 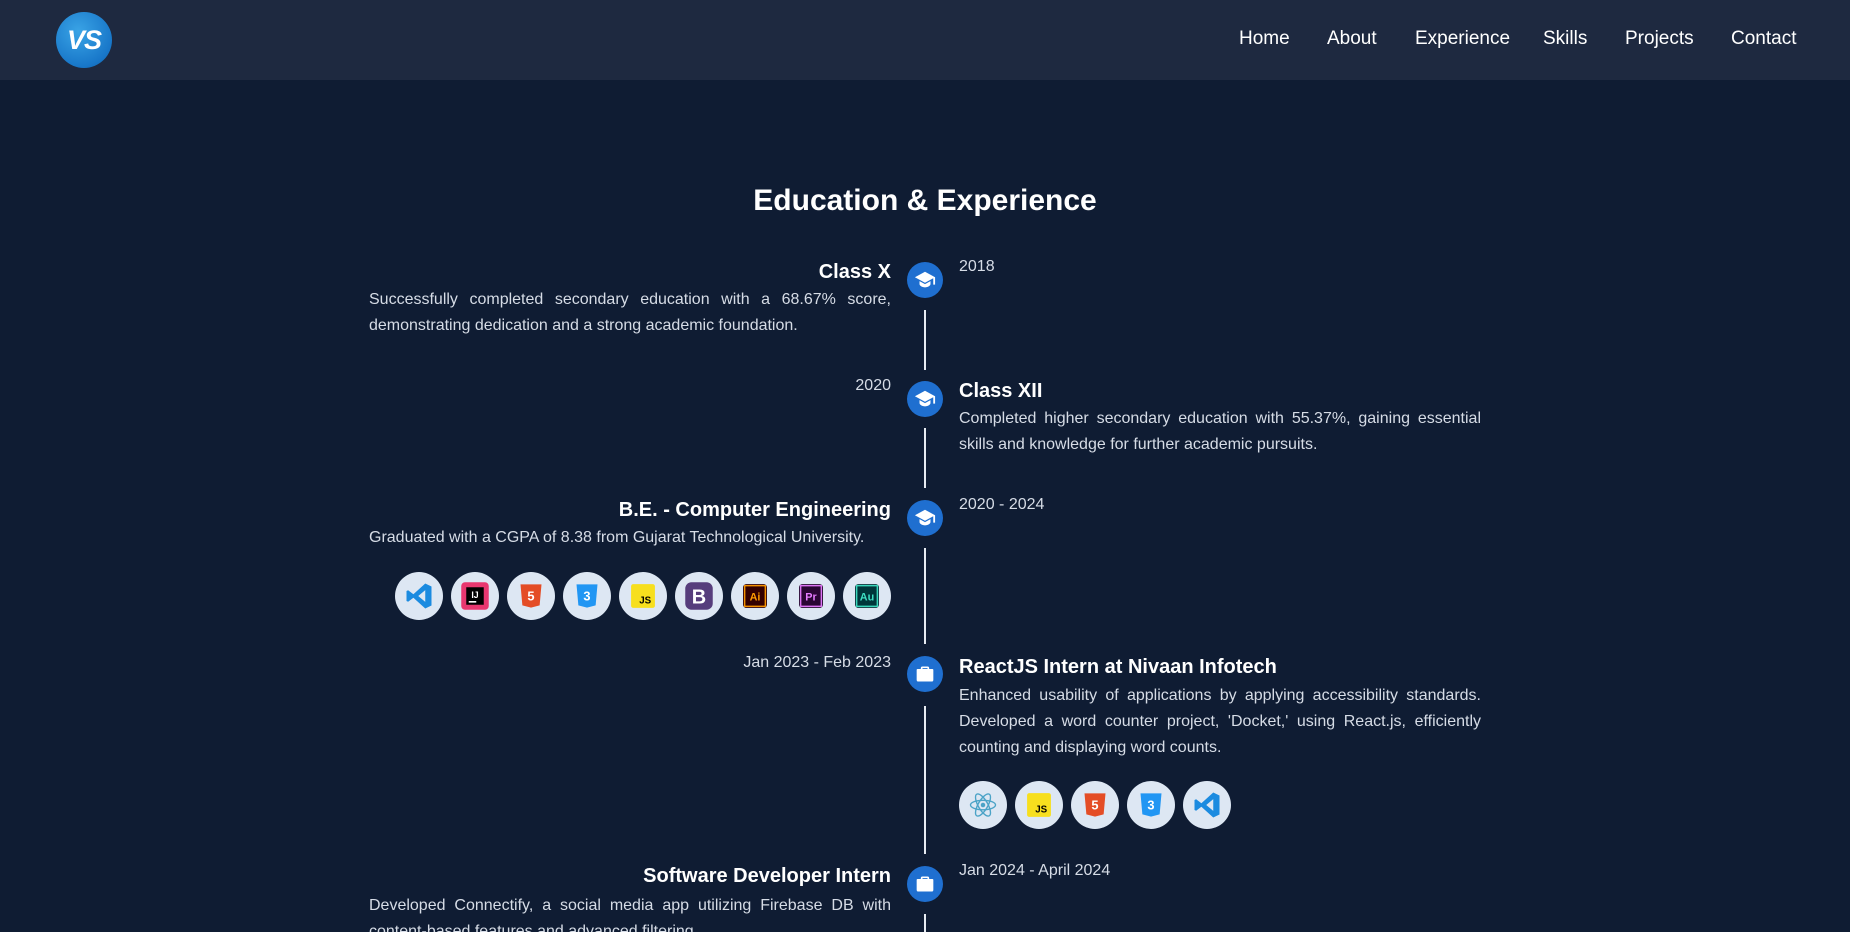 I want to click on timeline-date: 2020, so click(x=873, y=385).